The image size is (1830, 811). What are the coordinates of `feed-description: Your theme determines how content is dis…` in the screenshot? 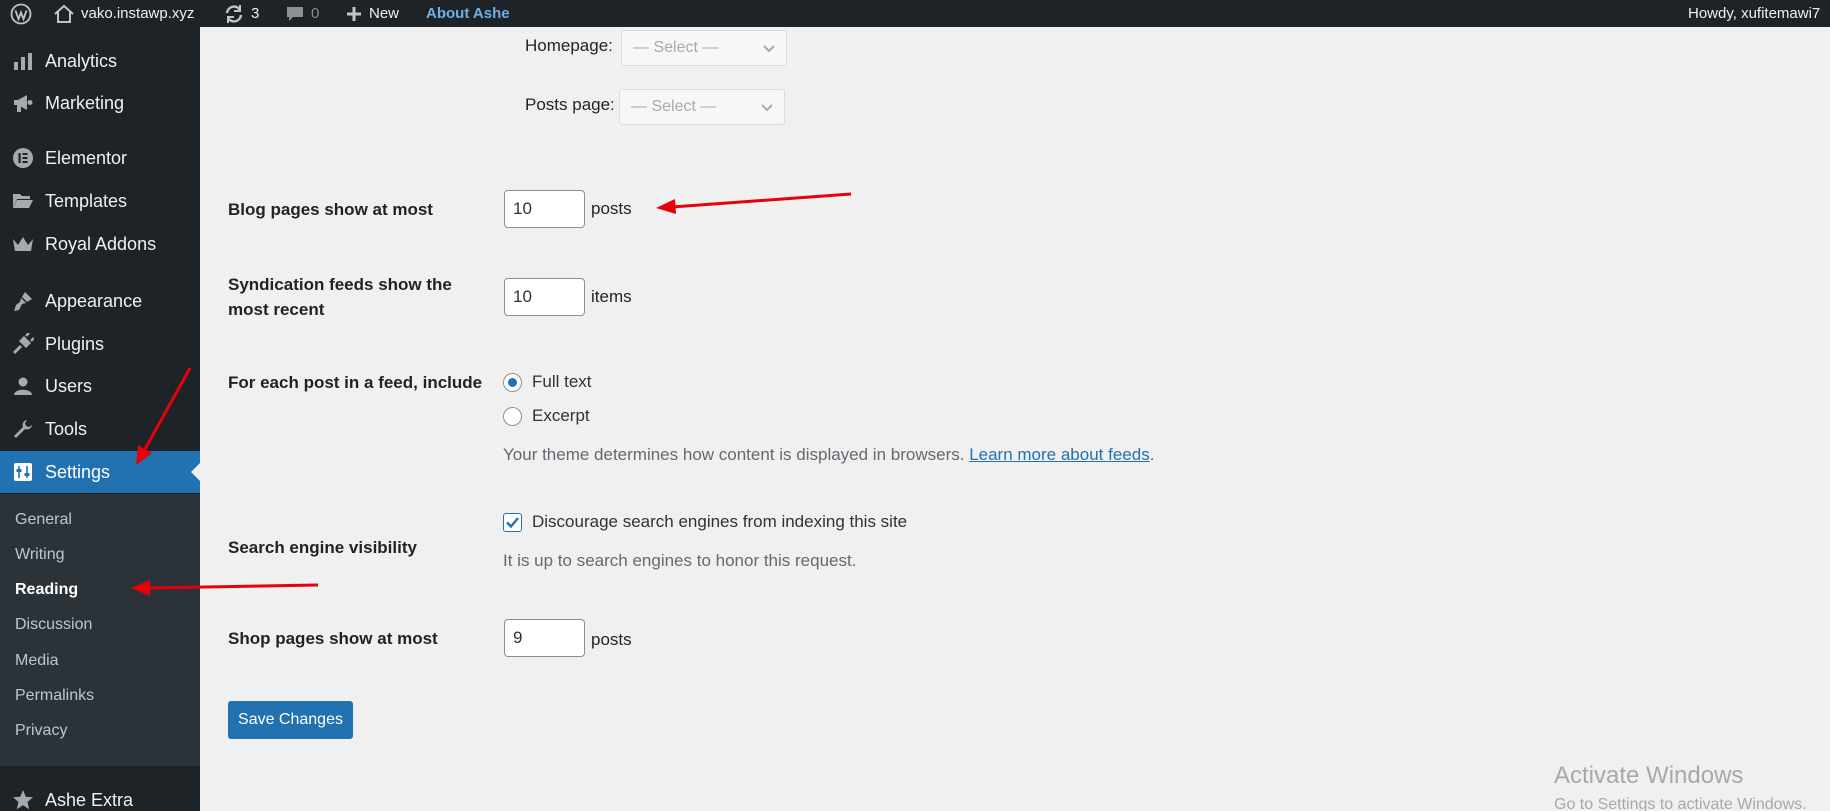 It's located at (828, 455).